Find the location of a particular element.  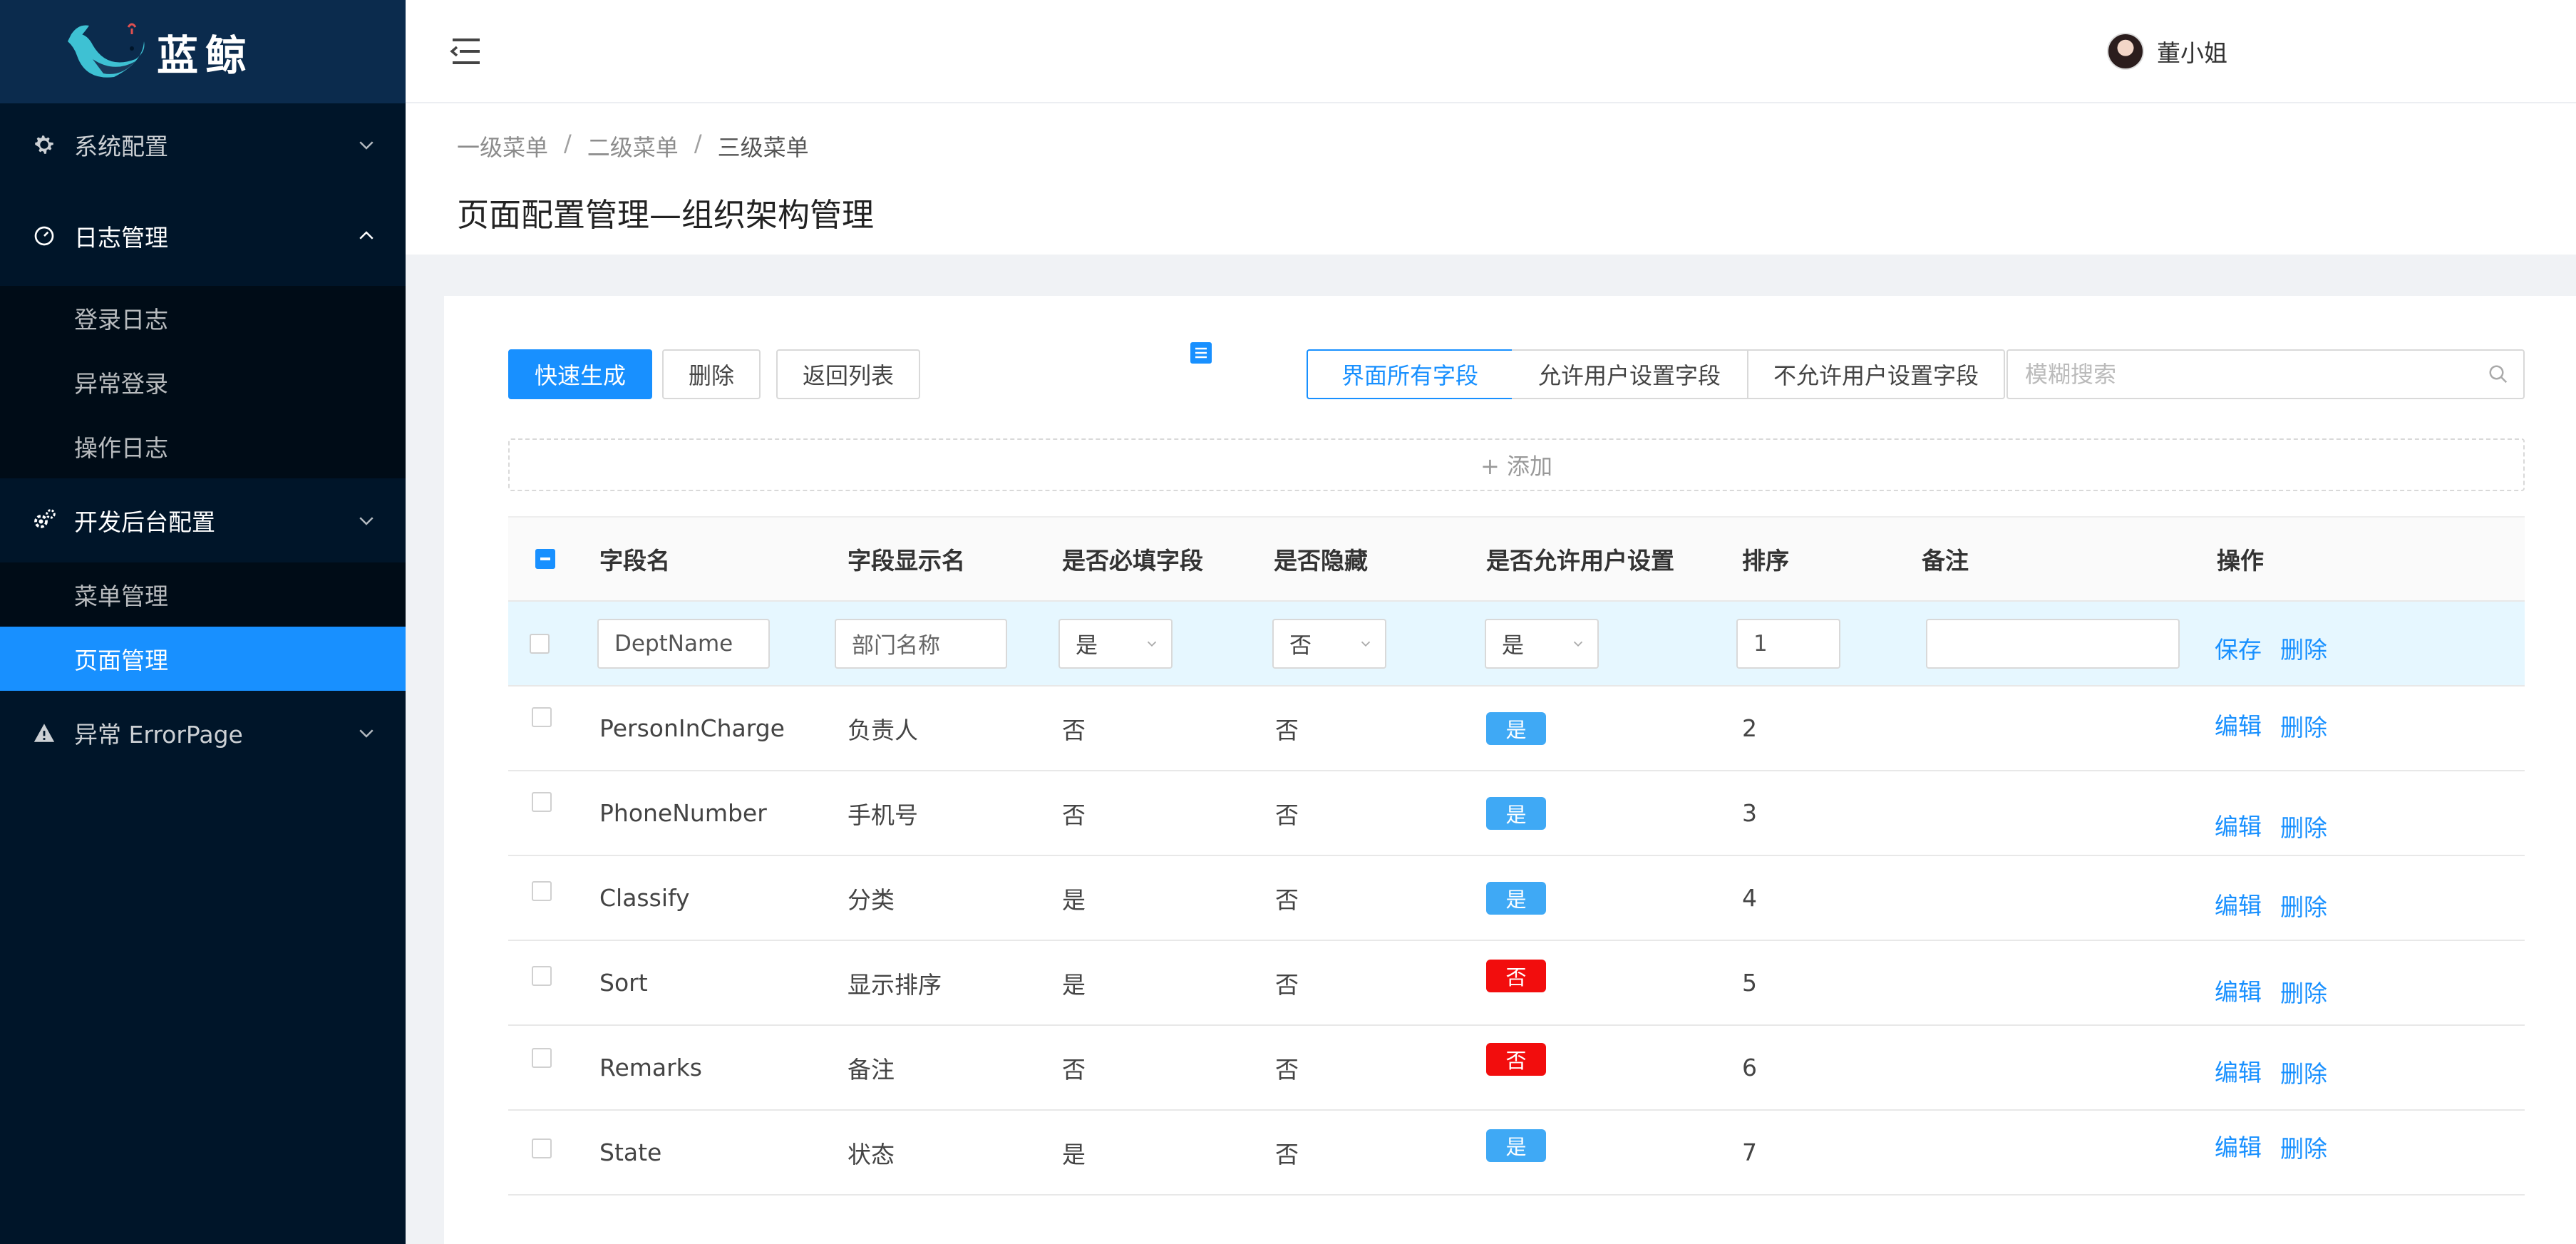

note-icon is located at coordinates (1201, 353).